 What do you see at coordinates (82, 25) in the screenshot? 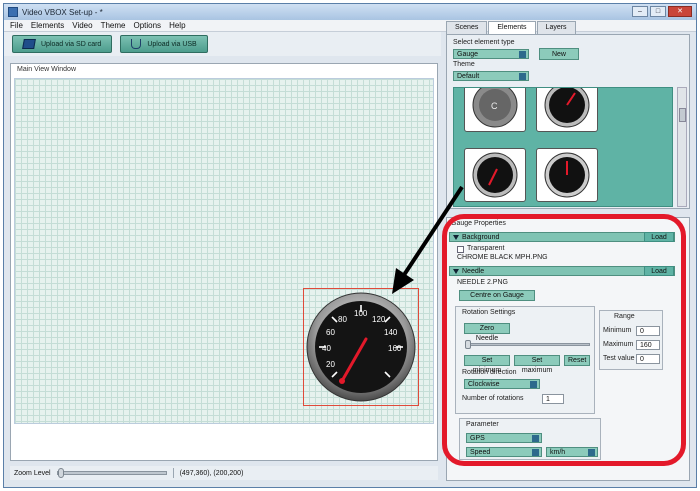
I see `menu-video: Video` at bounding box center [82, 25].